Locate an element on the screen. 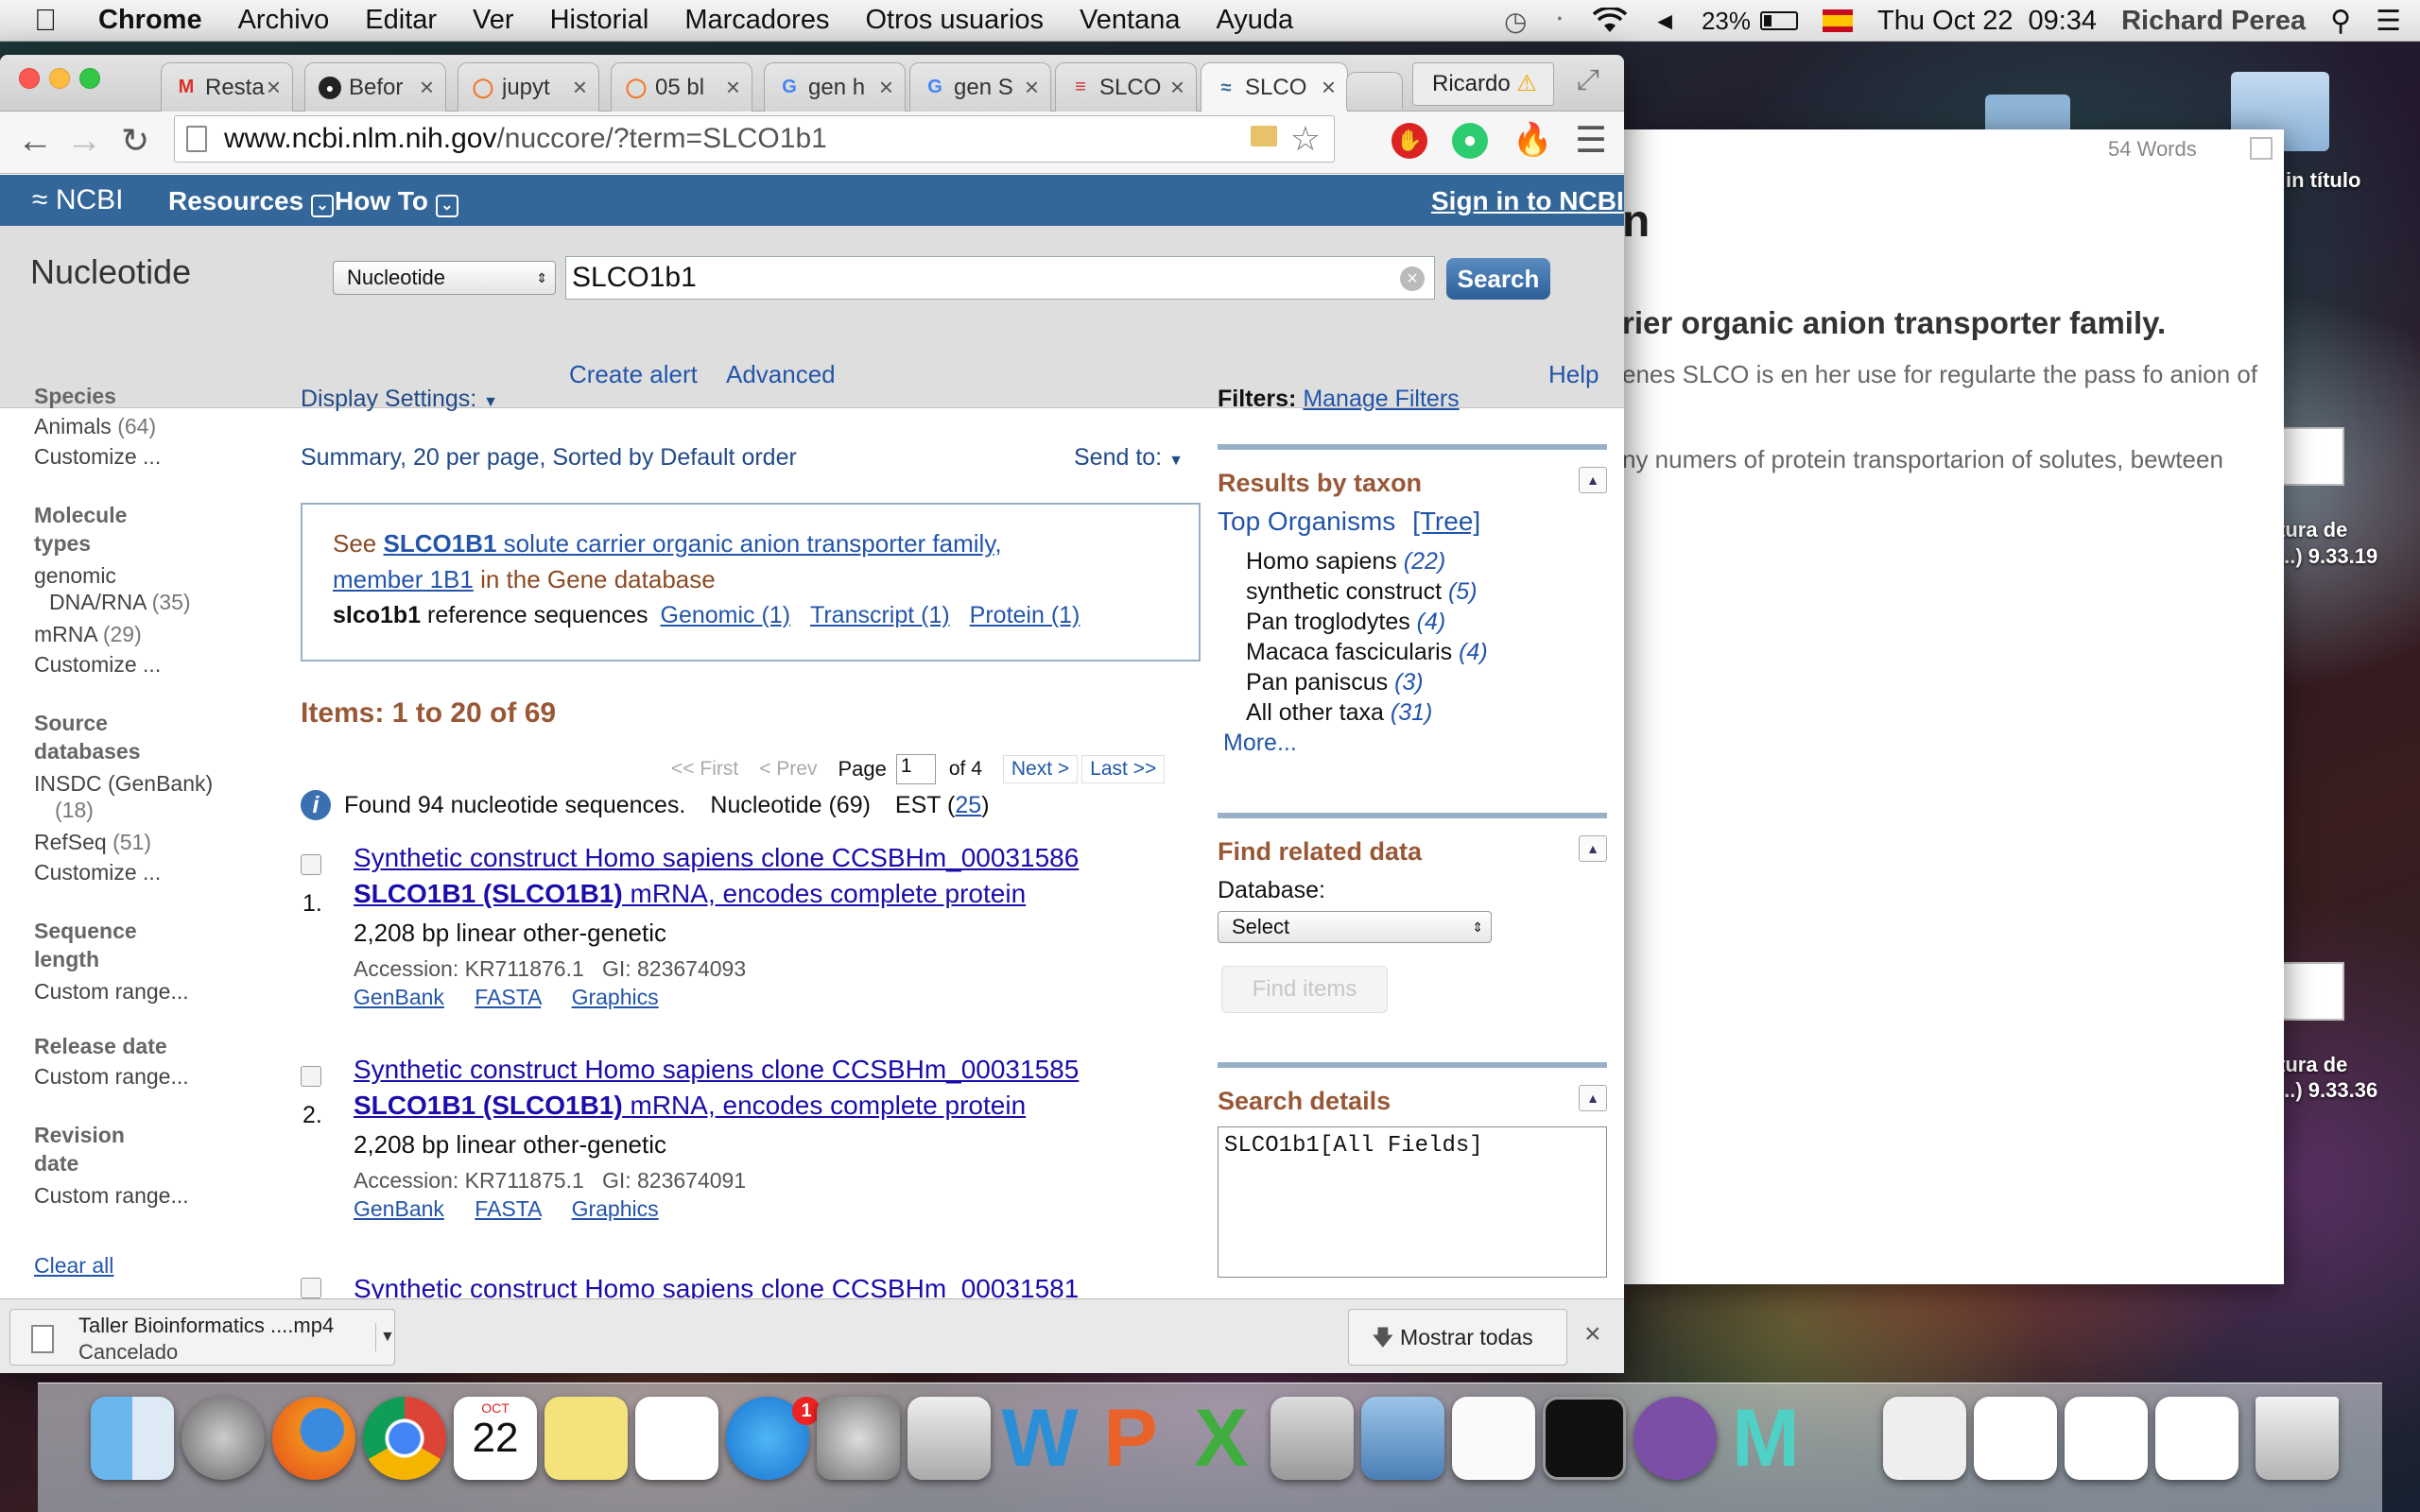  fullscreen-icon is located at coordinates (2261, 148).